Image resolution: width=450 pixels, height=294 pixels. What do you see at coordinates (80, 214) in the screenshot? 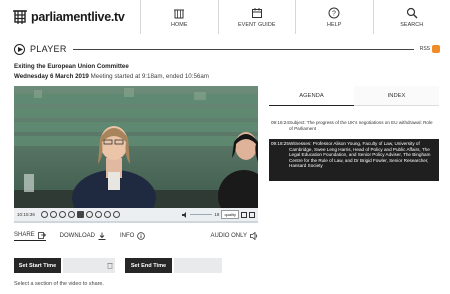
I see `pause-icon` at bounding box center [80, 214].